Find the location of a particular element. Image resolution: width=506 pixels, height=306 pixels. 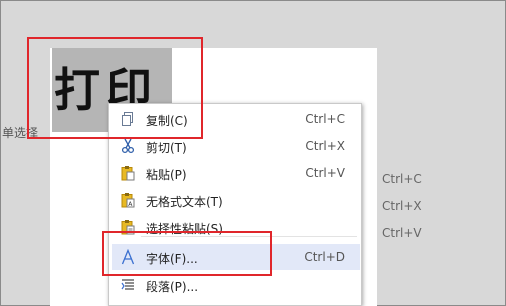

background-shortcut-cut: Ctrl+X is located at coordinates (402, 206).